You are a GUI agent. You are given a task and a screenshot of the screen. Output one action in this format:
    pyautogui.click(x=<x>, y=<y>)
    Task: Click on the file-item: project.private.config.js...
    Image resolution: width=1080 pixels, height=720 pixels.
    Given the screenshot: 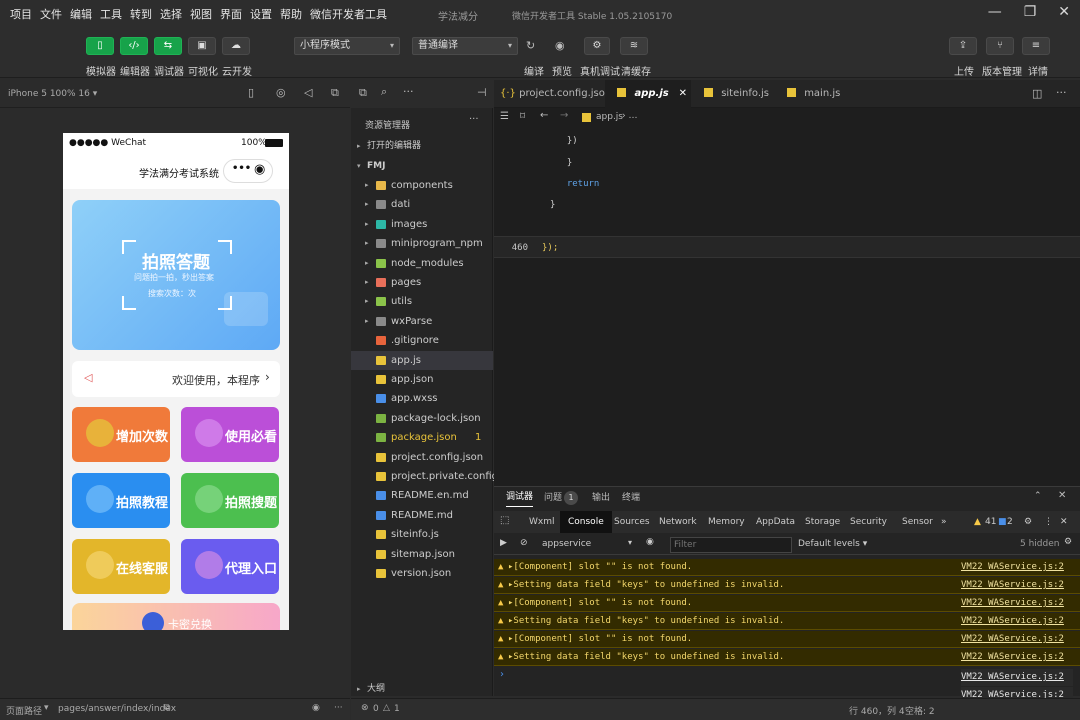 What is the action you would take?
    pyautogui.click(x=435, y=476)
    